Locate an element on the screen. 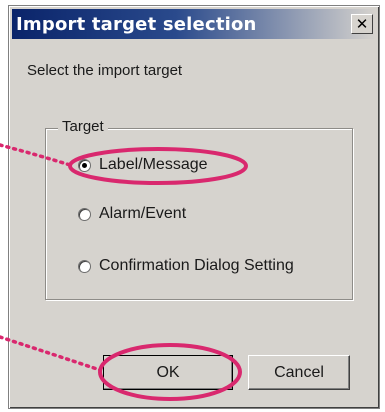 The height and width of the screenshot is (412, 385). radio-option-label-message: Label/Message is located at coordinates (143, 165).